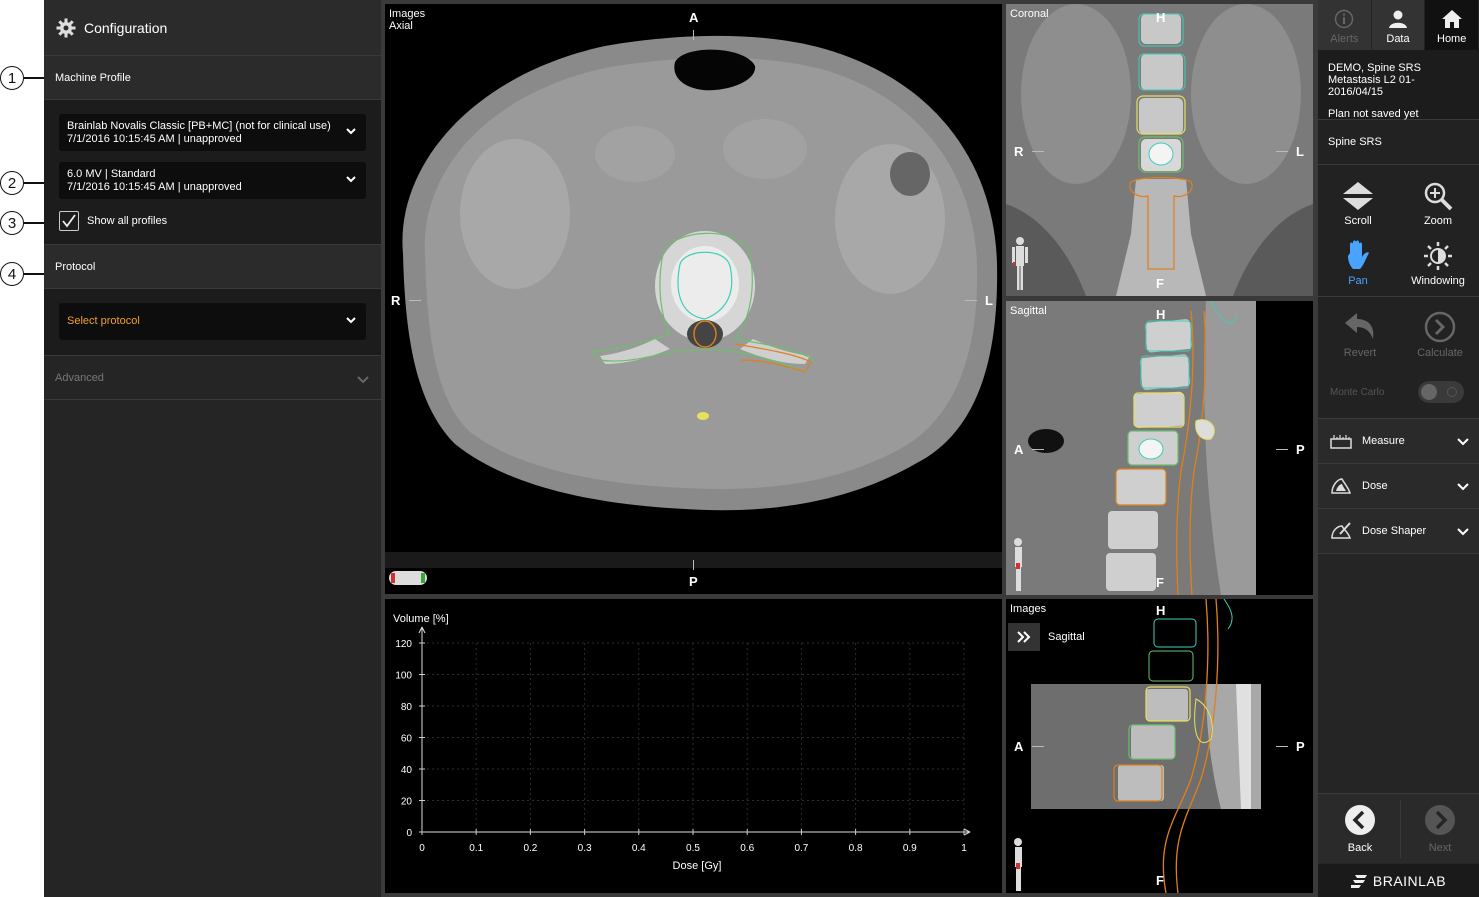  Describe the element at coordinates (1438, 203) in the screenshot. I see `zoom-tool-button: Zoom` at that location.